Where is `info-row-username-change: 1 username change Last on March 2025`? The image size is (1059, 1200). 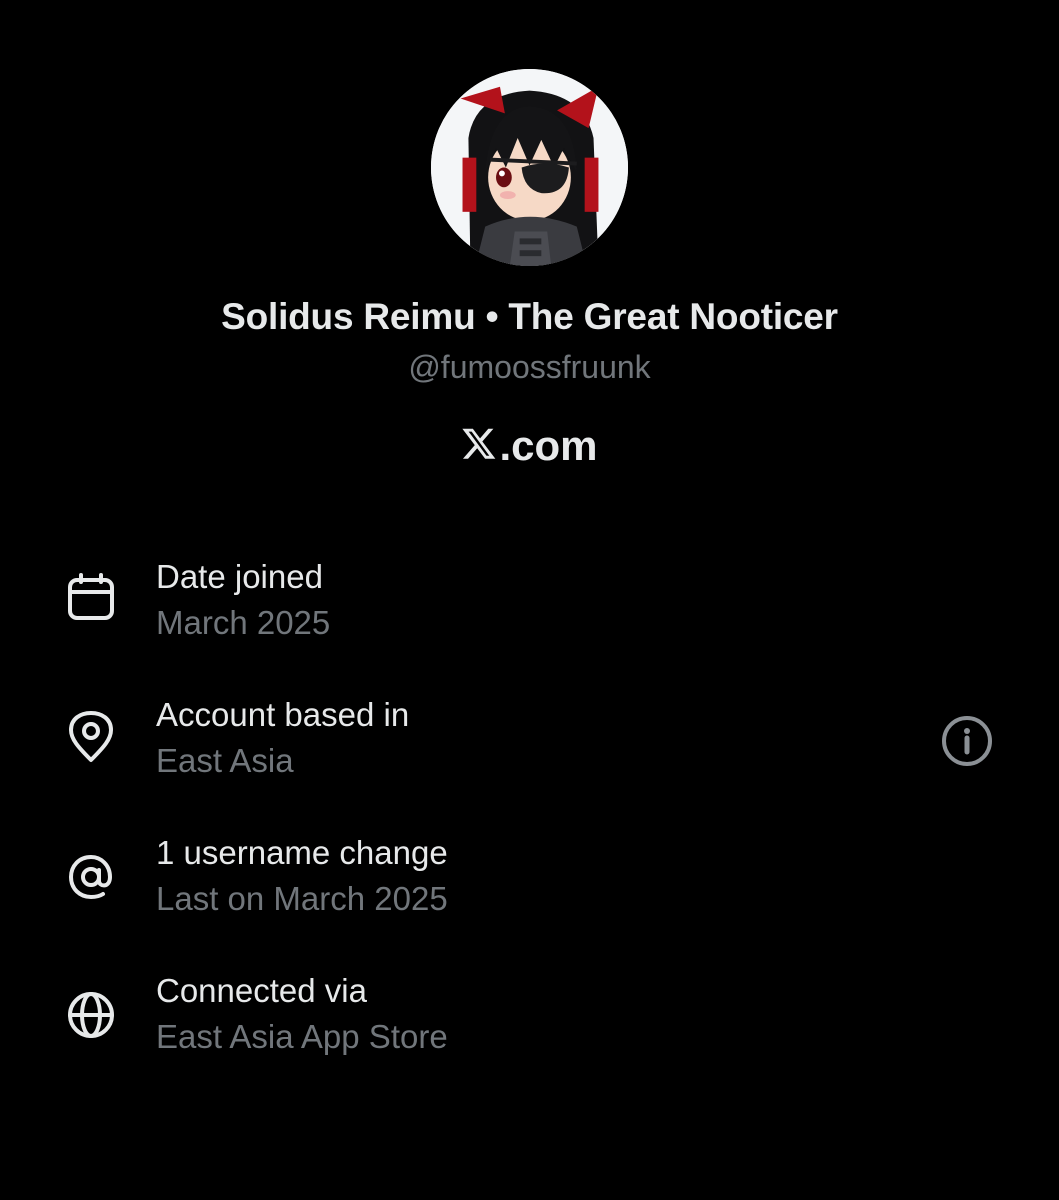 info-row-username-change: 1 username change Last on March 2025 is located at coordinates (529, 884).